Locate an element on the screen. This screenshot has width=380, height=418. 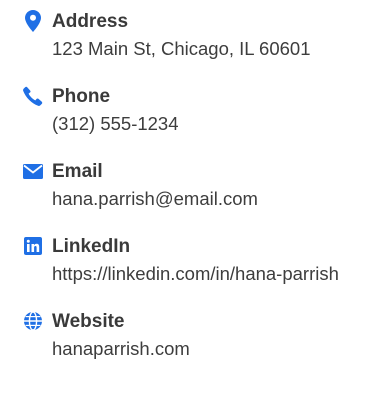
phone-icon is located at coordinates (33, 96).